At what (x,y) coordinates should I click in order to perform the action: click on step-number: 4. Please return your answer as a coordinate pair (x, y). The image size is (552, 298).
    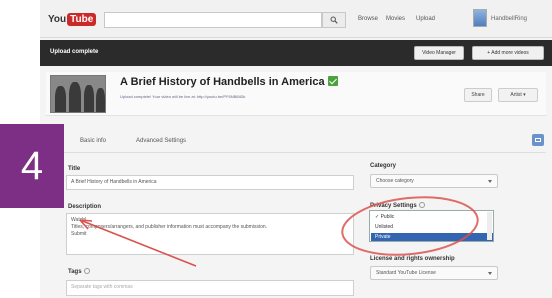
    Looking at the image, I should click on (32, 165).